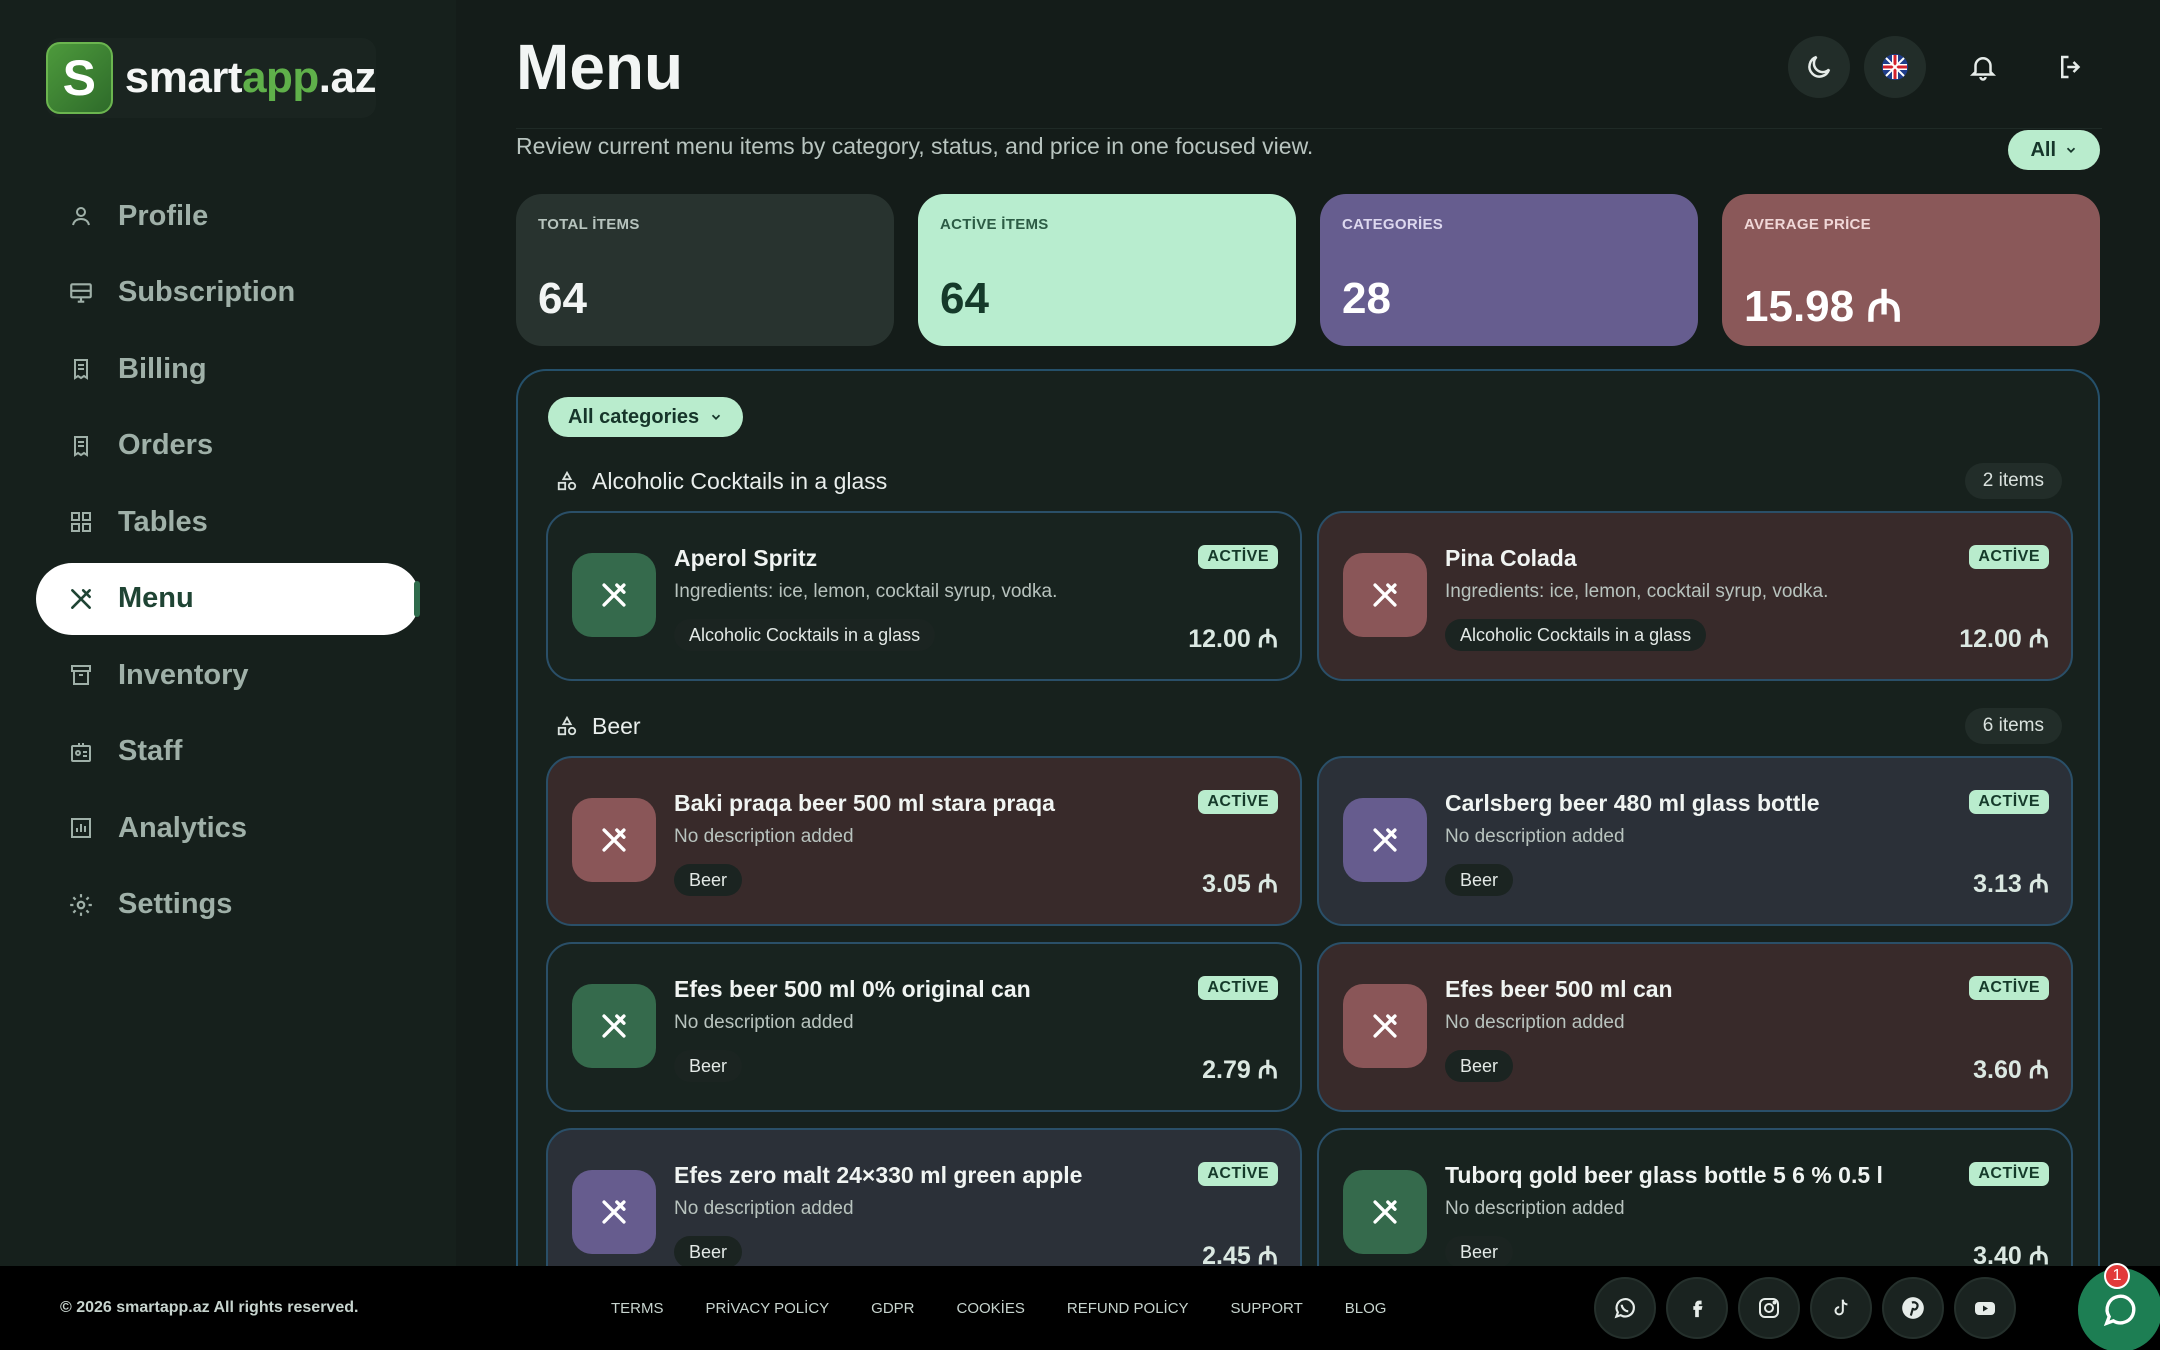 This screenshot has width=2160, height=1350. I want to click on sidebar-item-subscription: Subscription, so click(228, 293).